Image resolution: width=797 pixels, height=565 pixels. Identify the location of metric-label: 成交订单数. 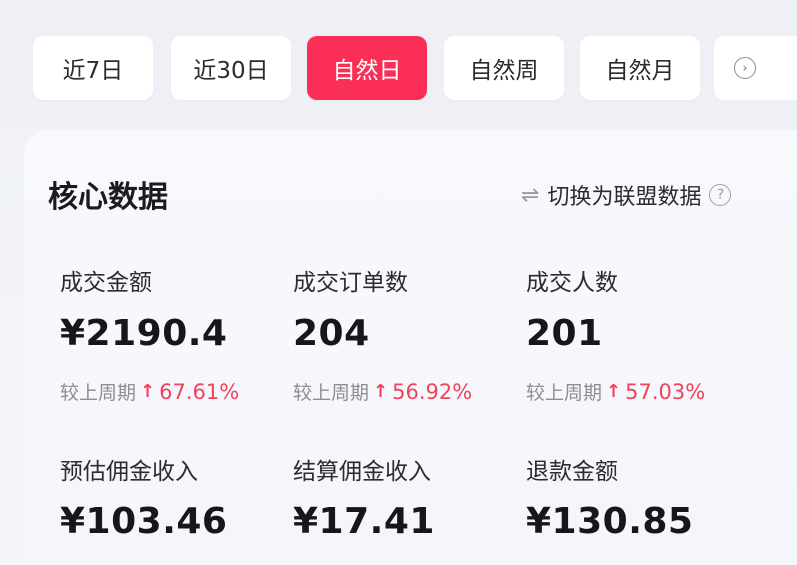
(350, 283).